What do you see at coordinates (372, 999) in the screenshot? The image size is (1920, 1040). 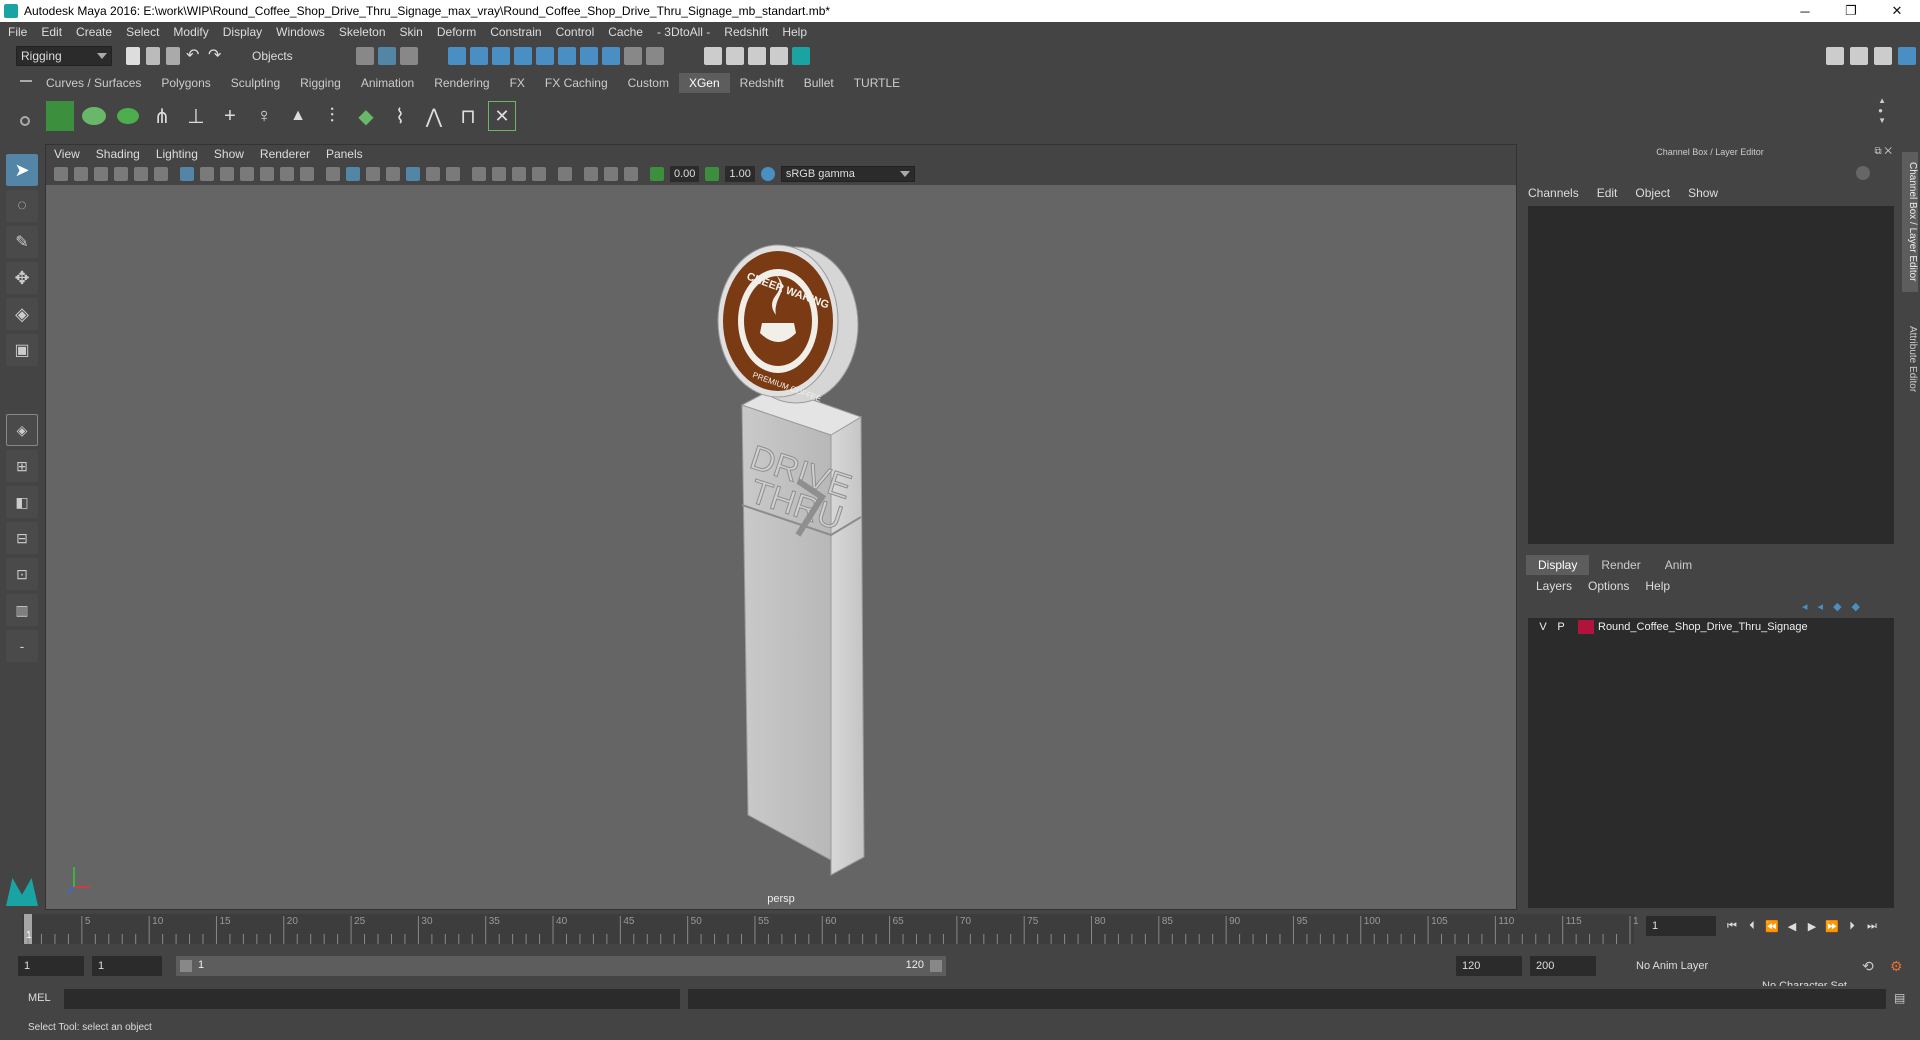 I see `mel-input` at bounding box center [372, 999].